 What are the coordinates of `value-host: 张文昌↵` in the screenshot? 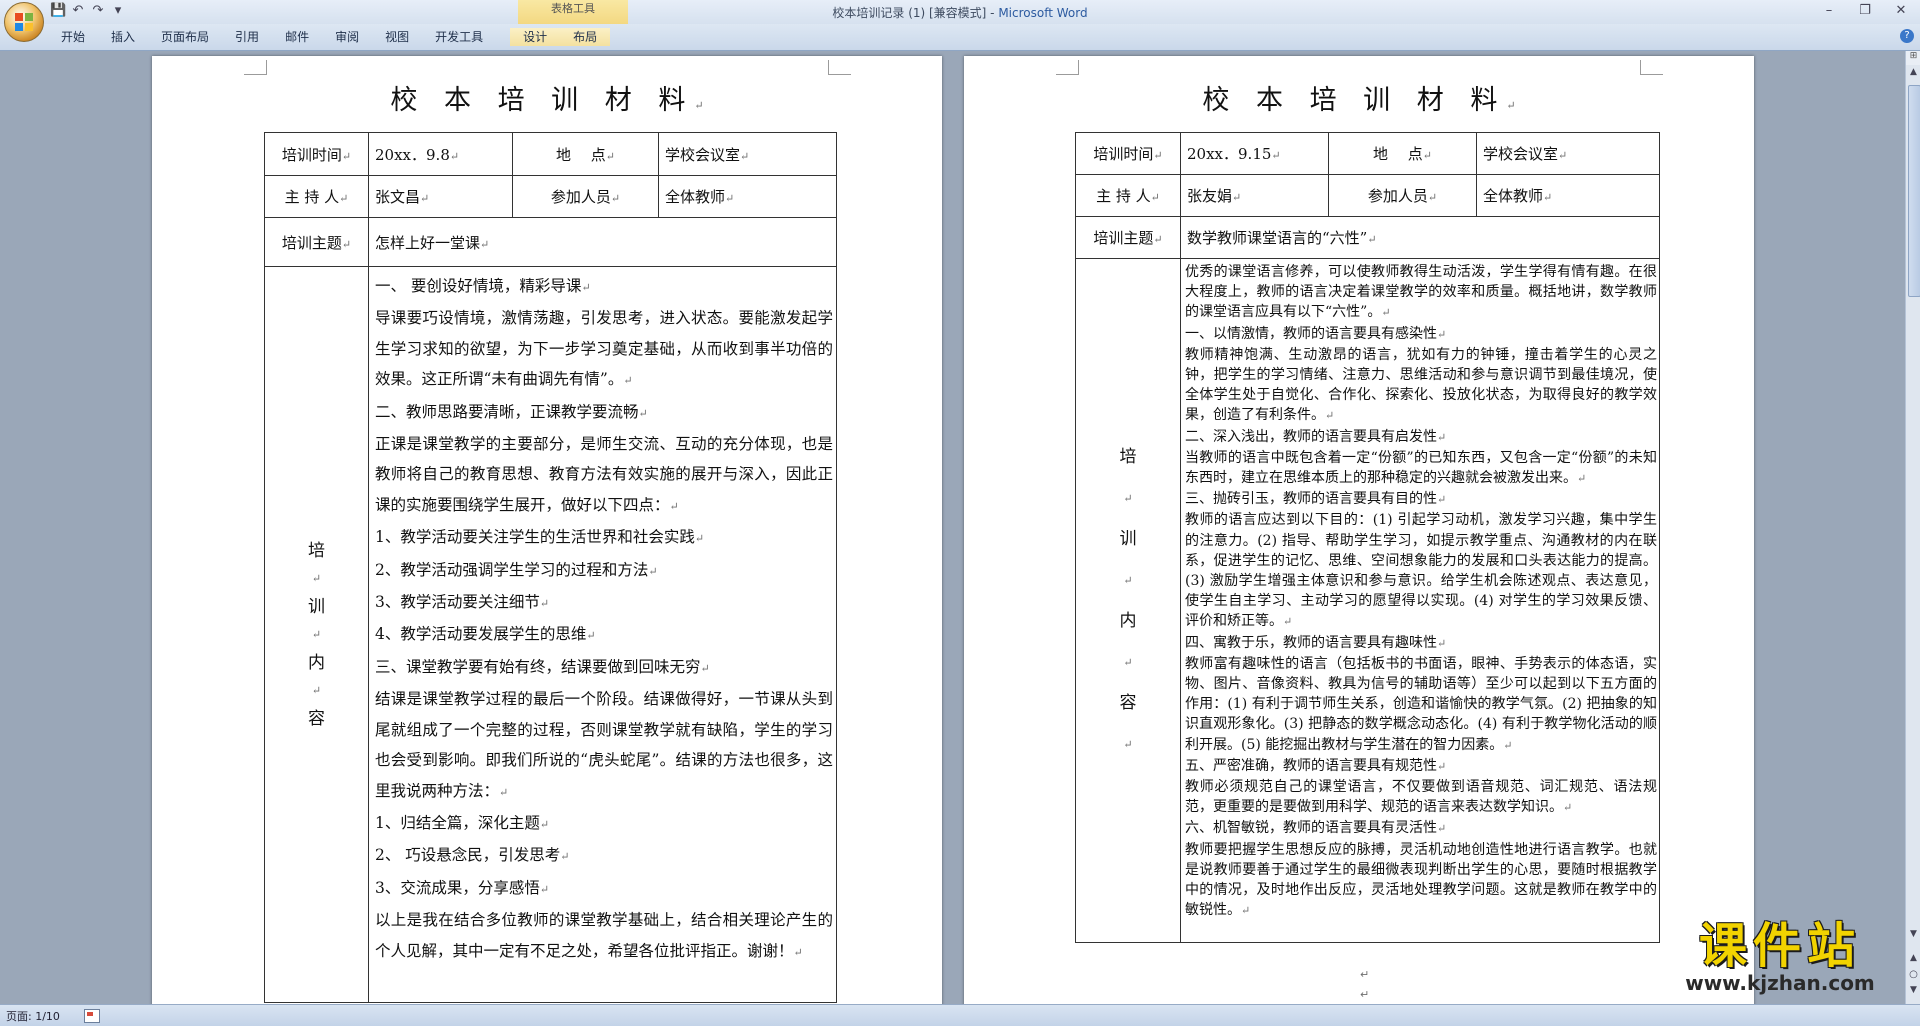 It's located at (440, 196).